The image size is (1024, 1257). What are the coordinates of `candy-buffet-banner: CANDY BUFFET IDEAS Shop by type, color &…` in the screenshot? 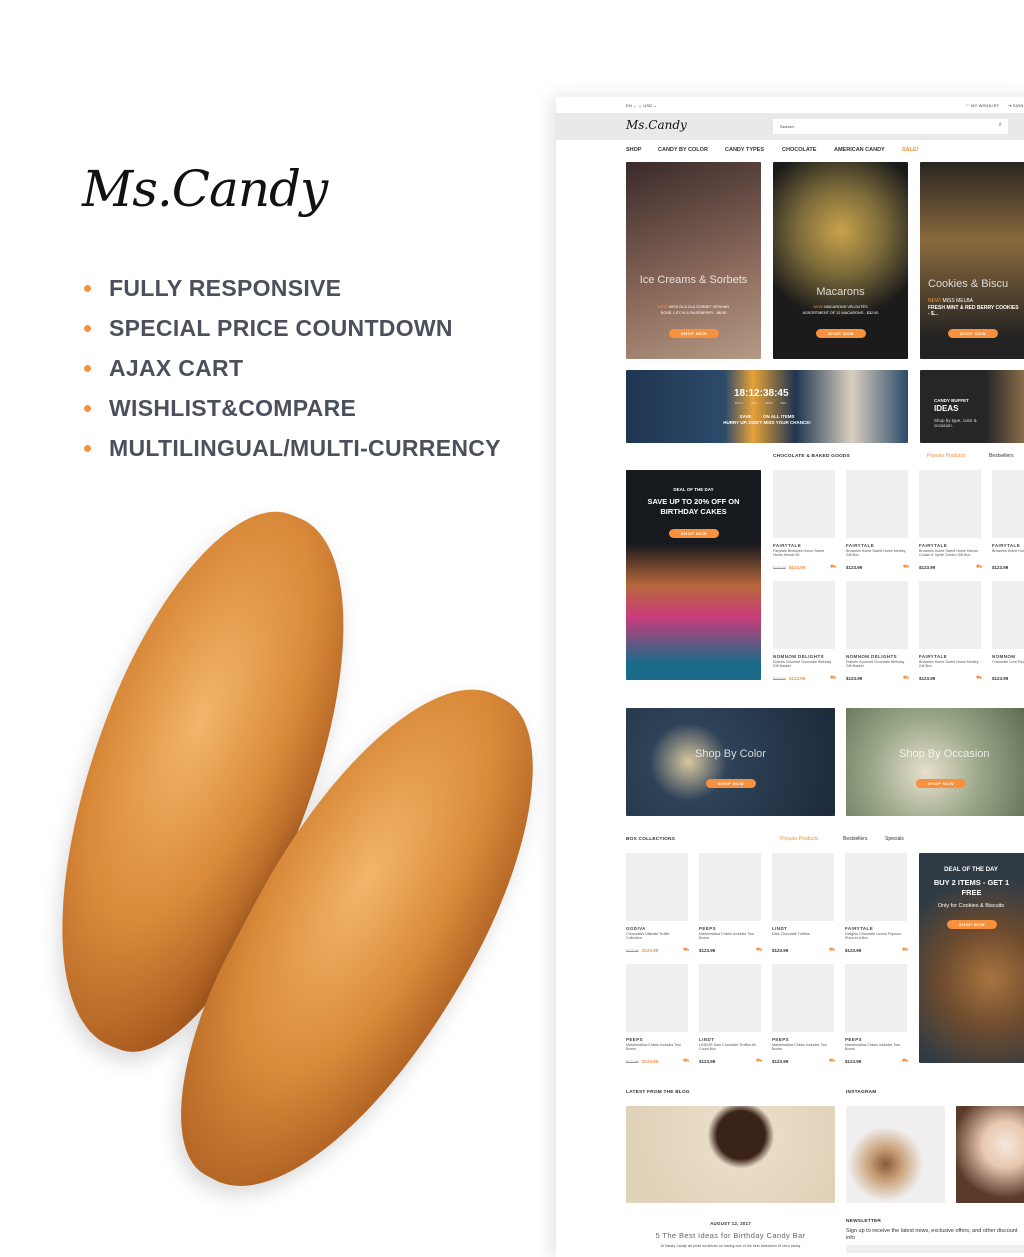 It's located at (972, 406).